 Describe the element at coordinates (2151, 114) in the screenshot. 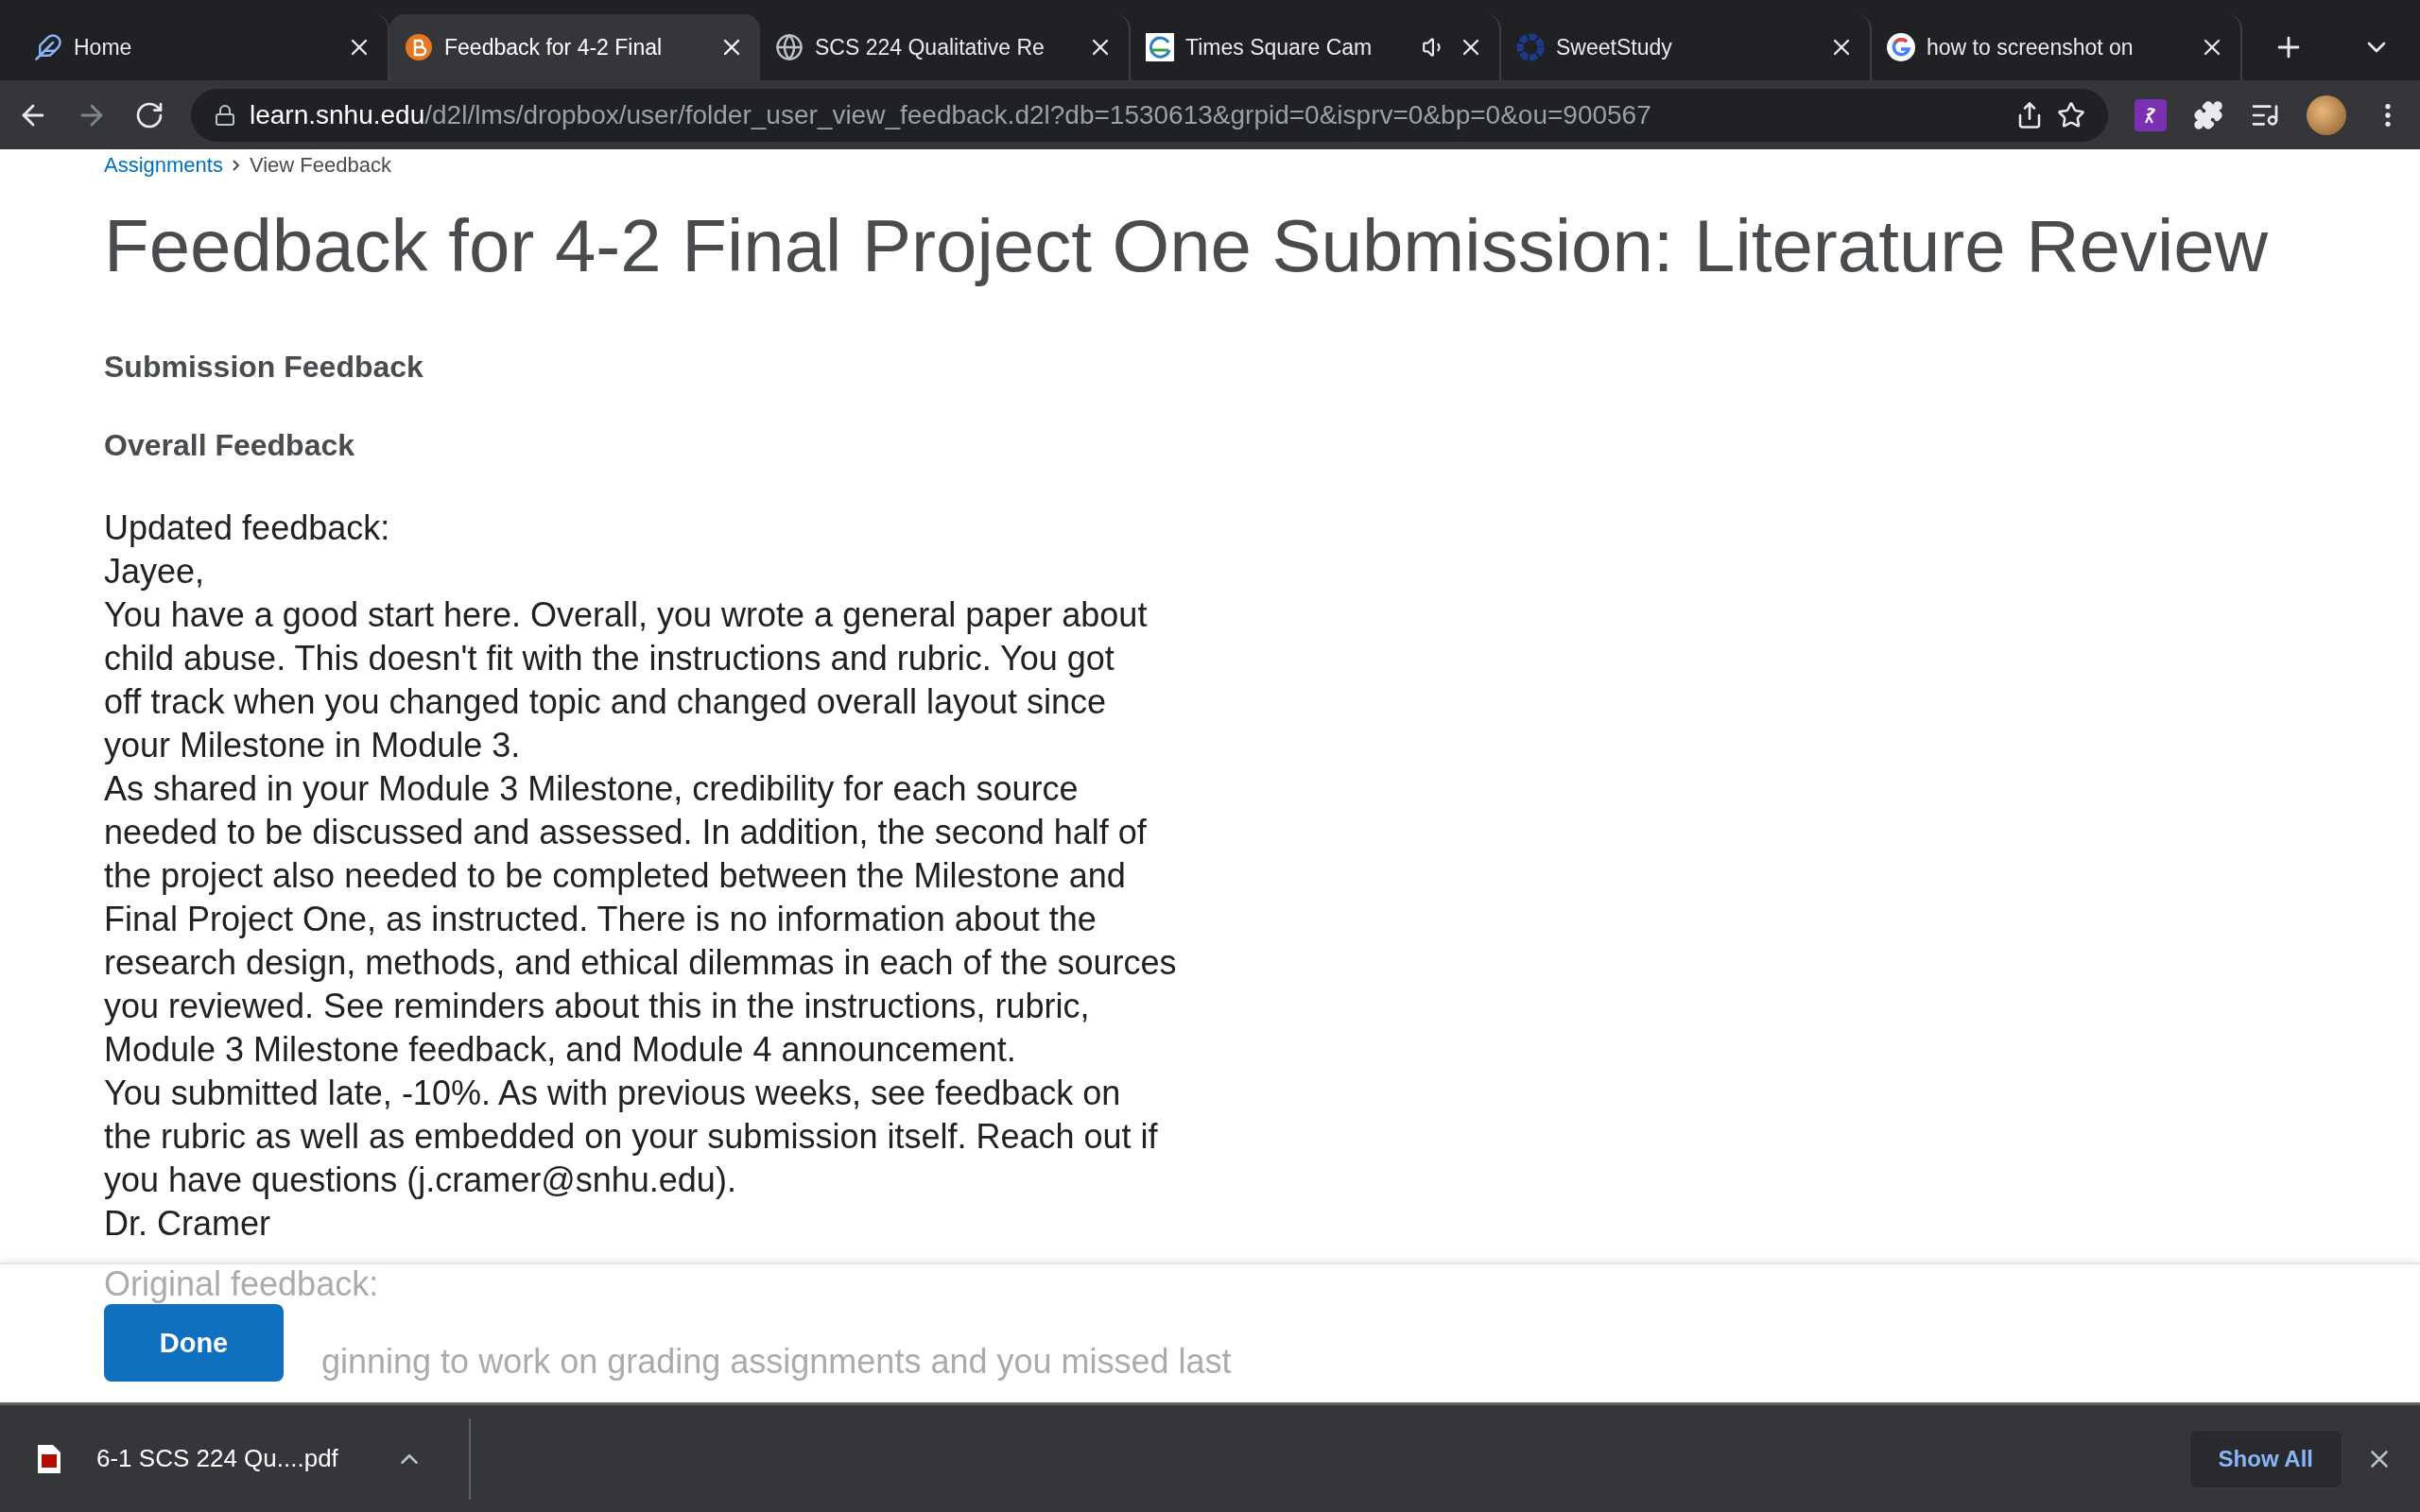

I see `extension-icon` at that location.